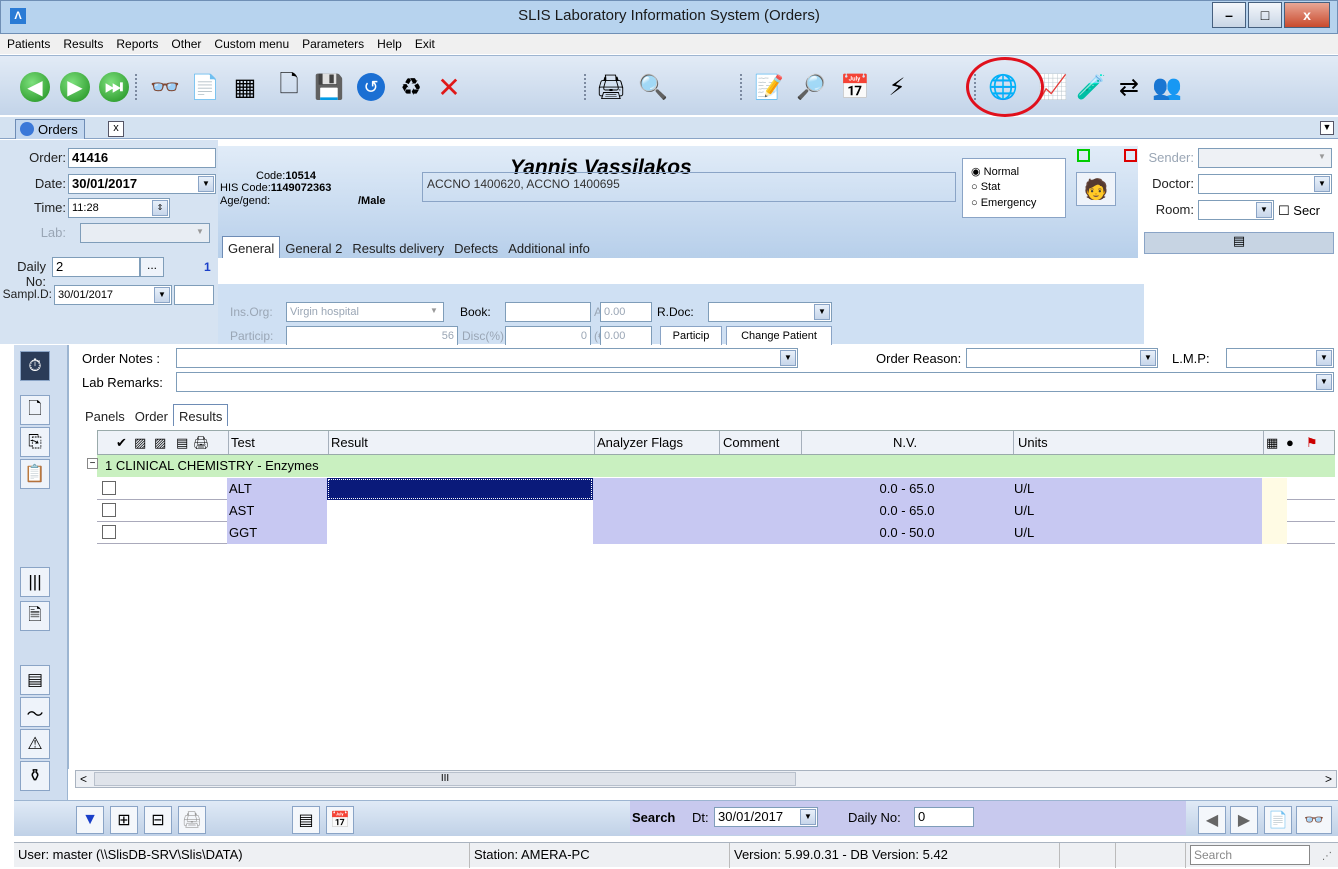  Describe the element at coordinates (716, 511) in the screenshot. I see `table-row: AST 0.0 - 65.0 U/L` at that location.